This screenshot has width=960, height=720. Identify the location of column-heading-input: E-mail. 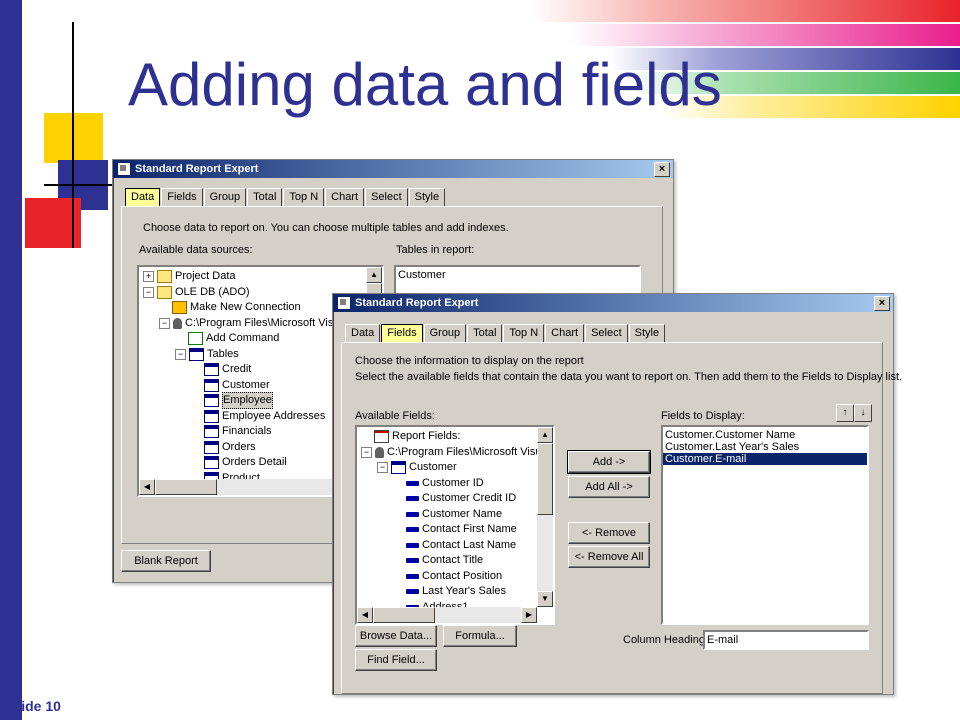
(786, 640).